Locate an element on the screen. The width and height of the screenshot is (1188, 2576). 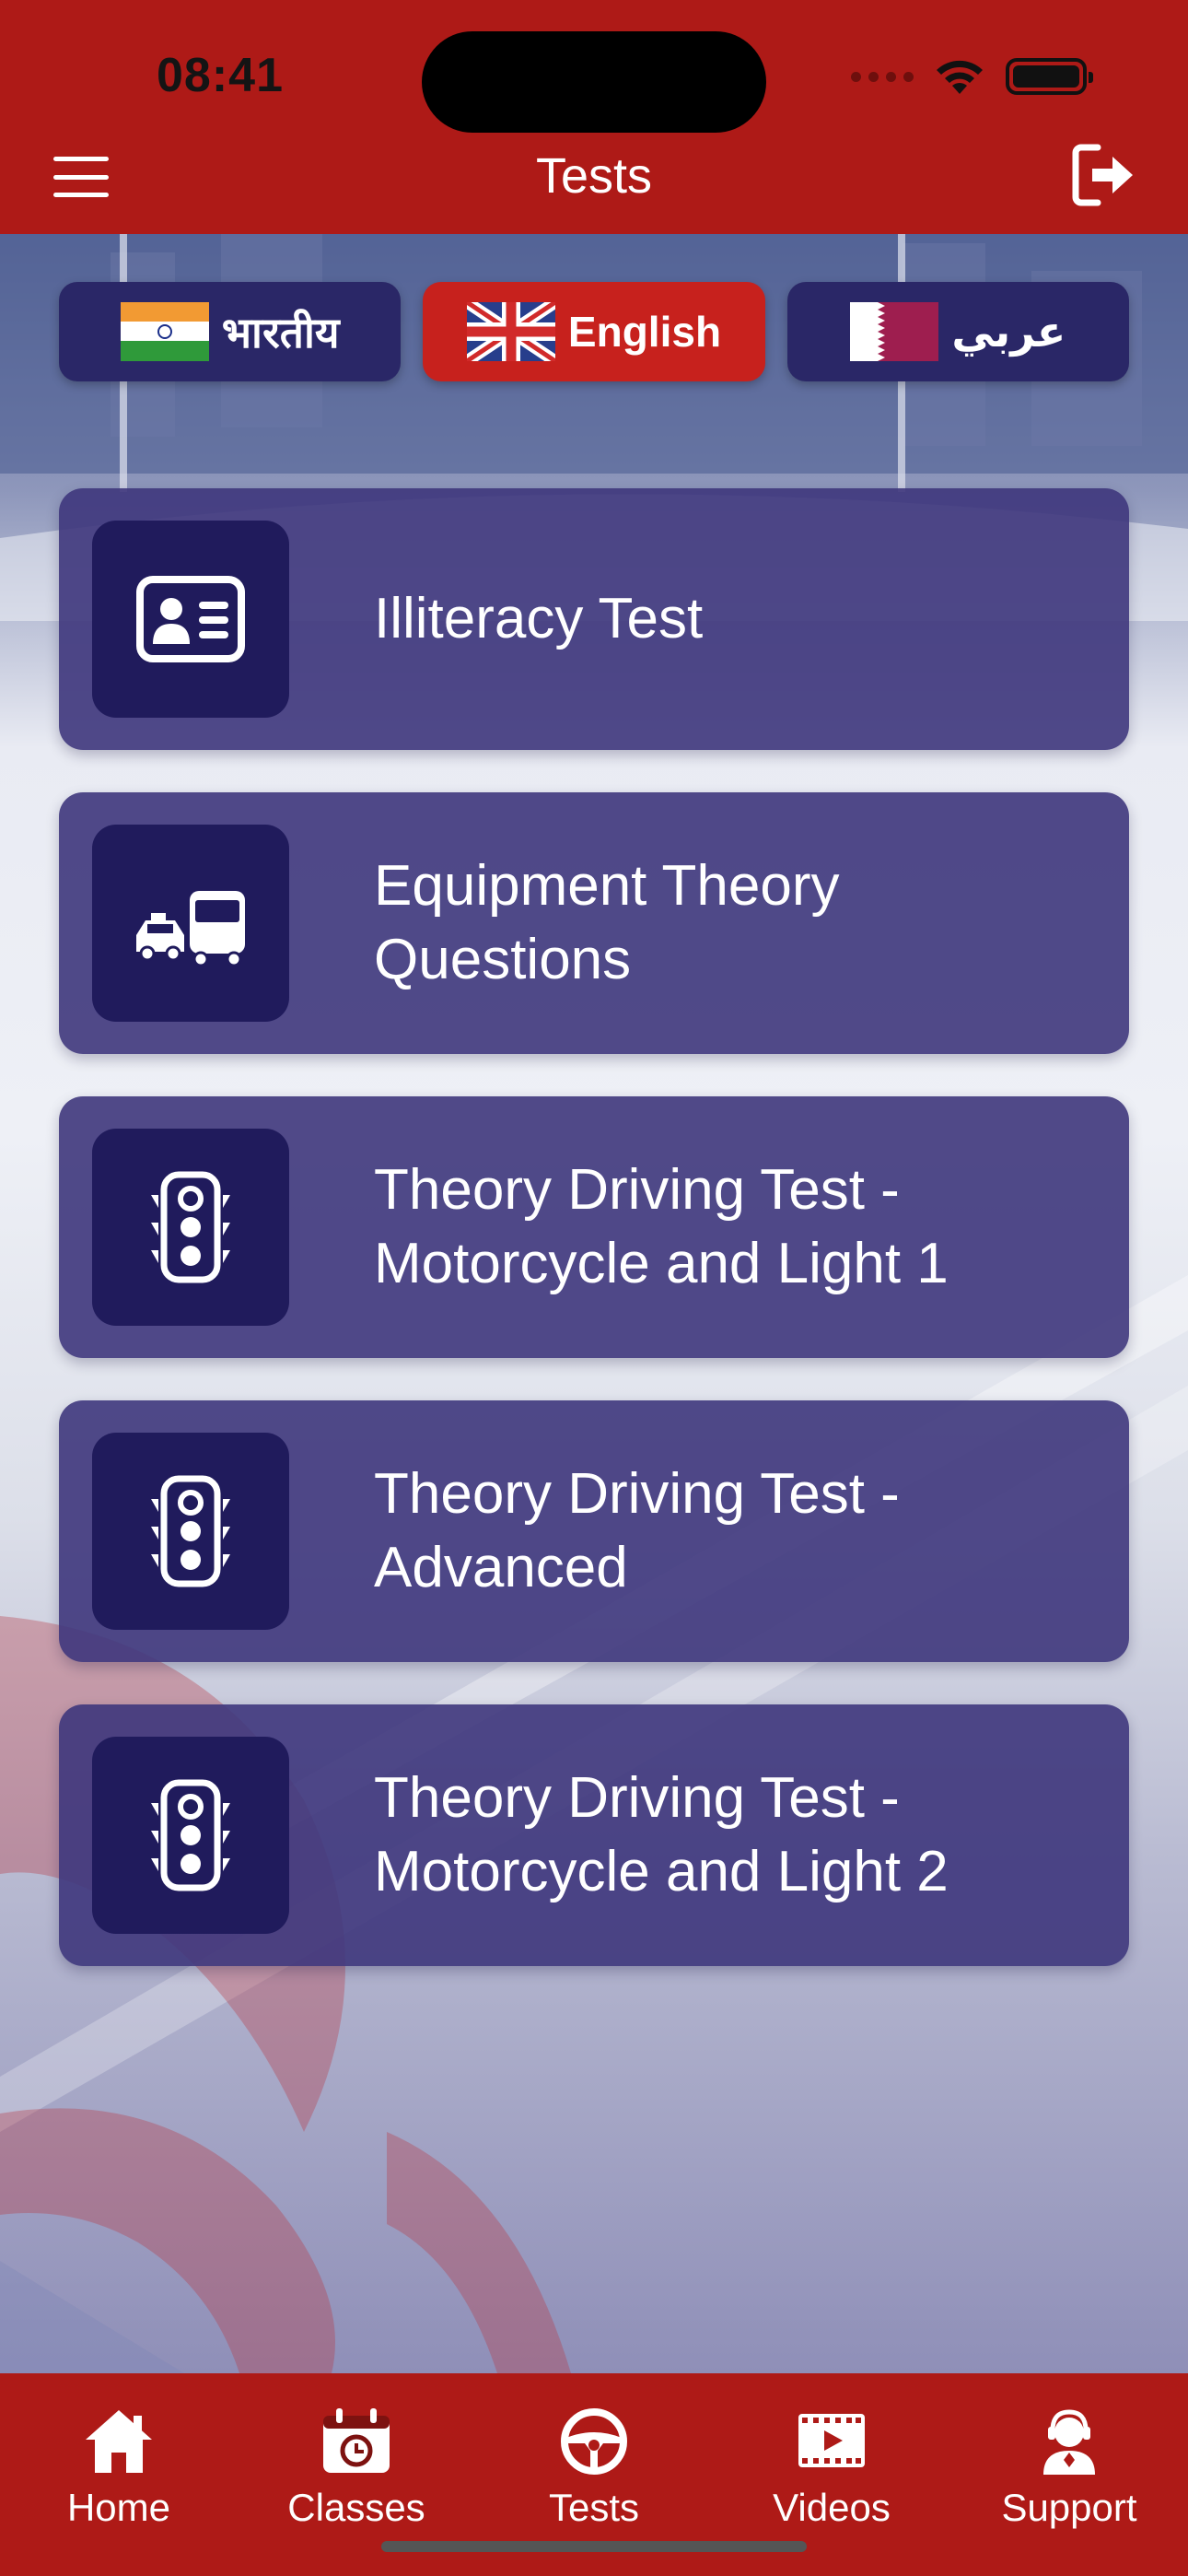
home-indicator is located at coordinates (594, 2546).